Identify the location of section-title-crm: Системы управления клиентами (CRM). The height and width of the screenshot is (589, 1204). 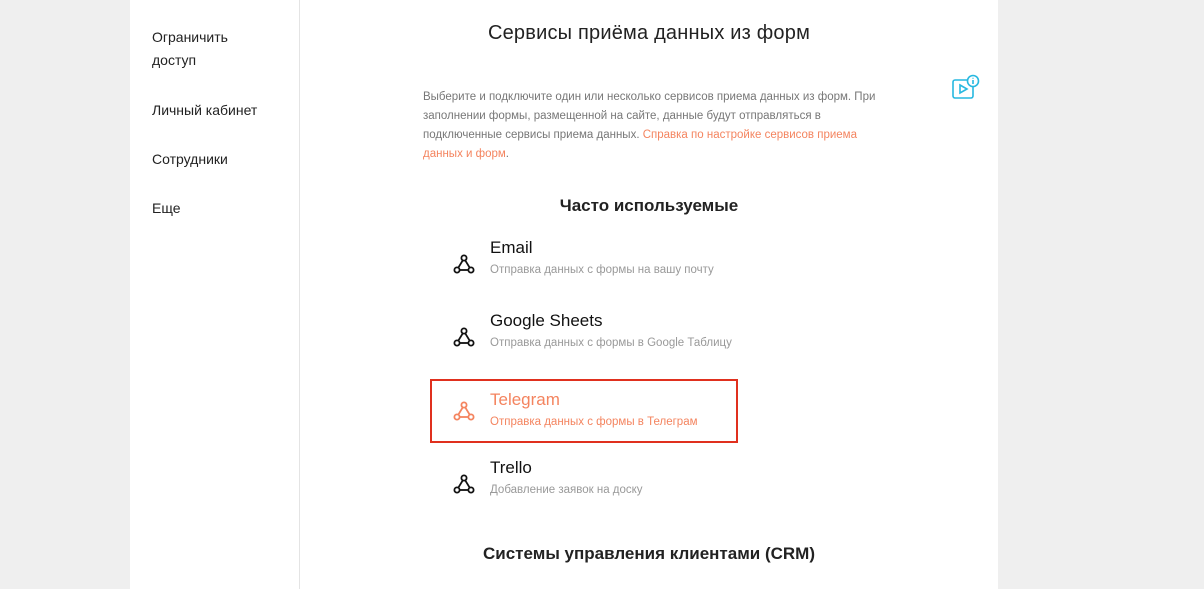
(649, 553).